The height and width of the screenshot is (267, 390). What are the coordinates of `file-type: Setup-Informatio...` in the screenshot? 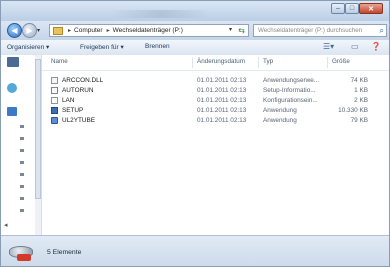 It's located at (289, 90).